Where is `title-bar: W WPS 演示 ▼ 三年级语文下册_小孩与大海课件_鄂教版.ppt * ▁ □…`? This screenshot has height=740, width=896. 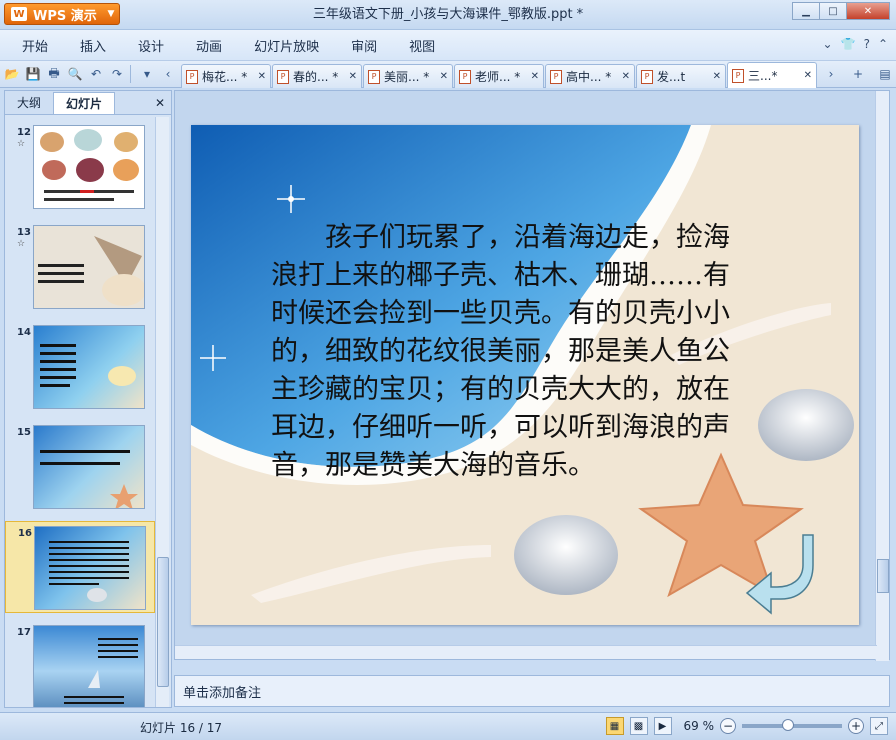 title-bar: W WPS 演示 ▼ 三年级语文下册_小孩与大海课件_鄂教版.ppt * ▁ □… is located at coordinates (448, 15).